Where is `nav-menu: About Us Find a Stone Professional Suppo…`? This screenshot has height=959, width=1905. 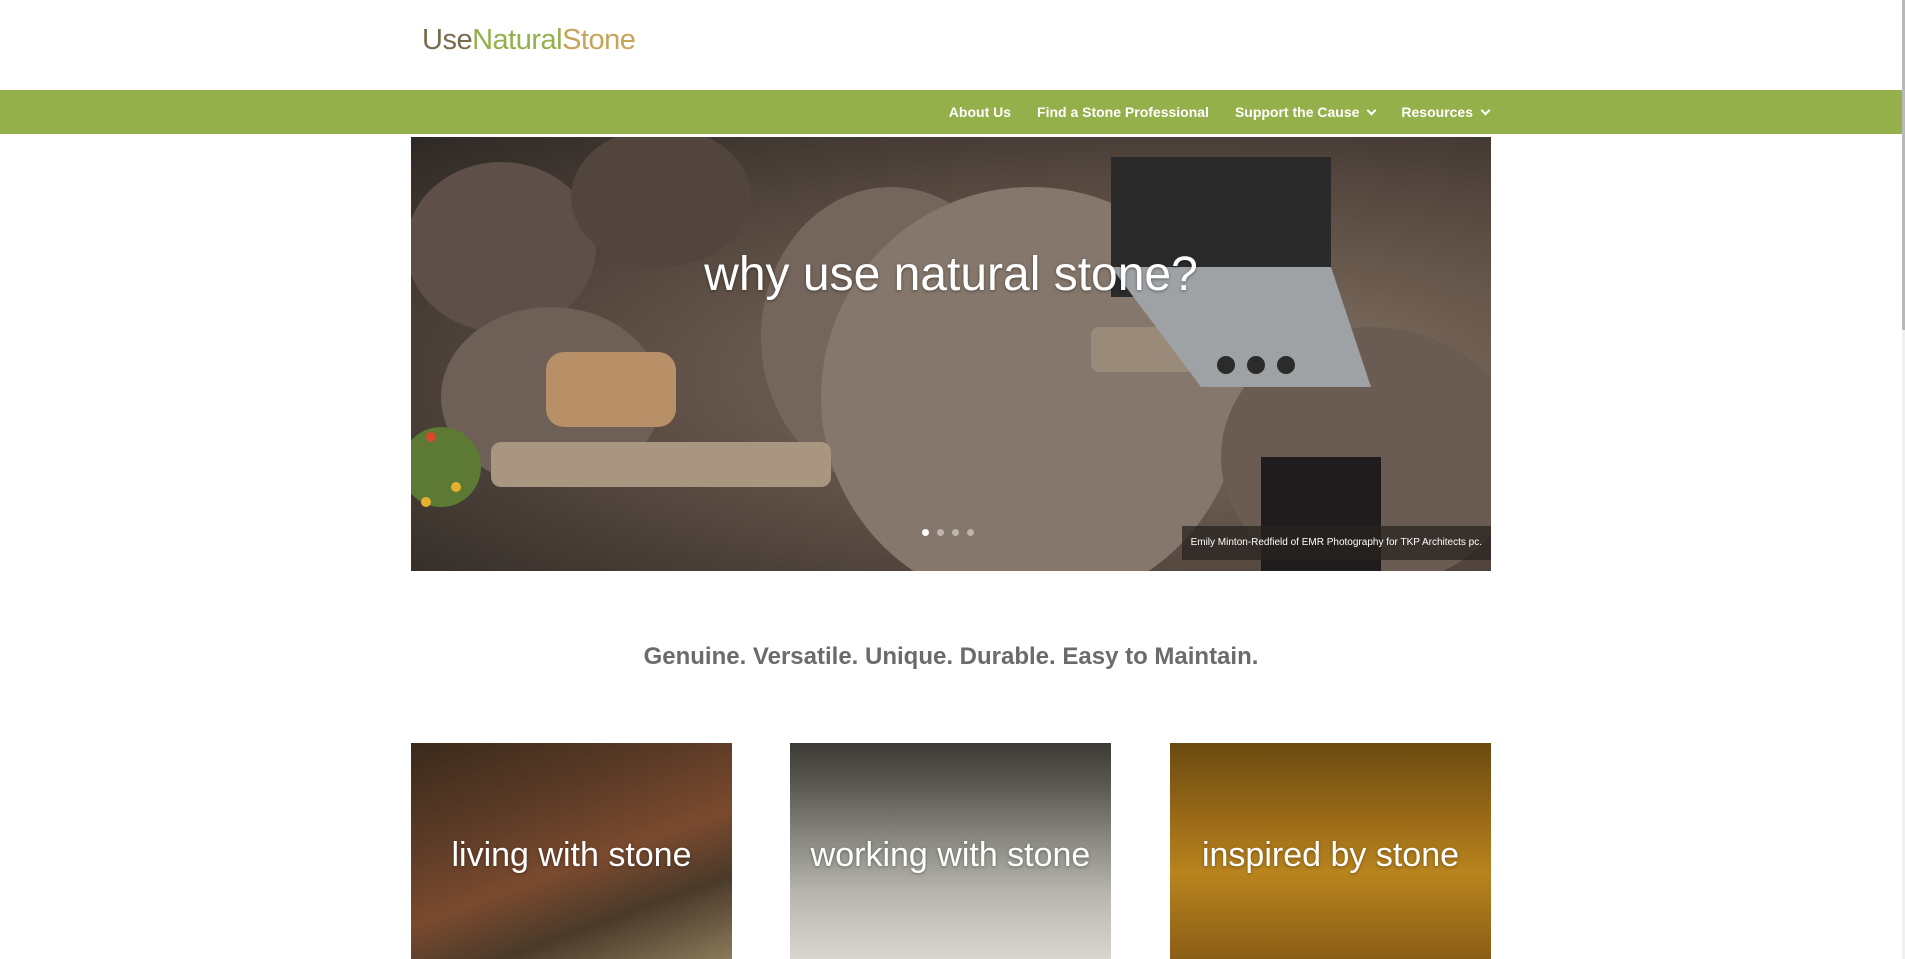 nav-menu: About Us Find a Stone Professional Suppo… is located at coordinates (1220, 112).